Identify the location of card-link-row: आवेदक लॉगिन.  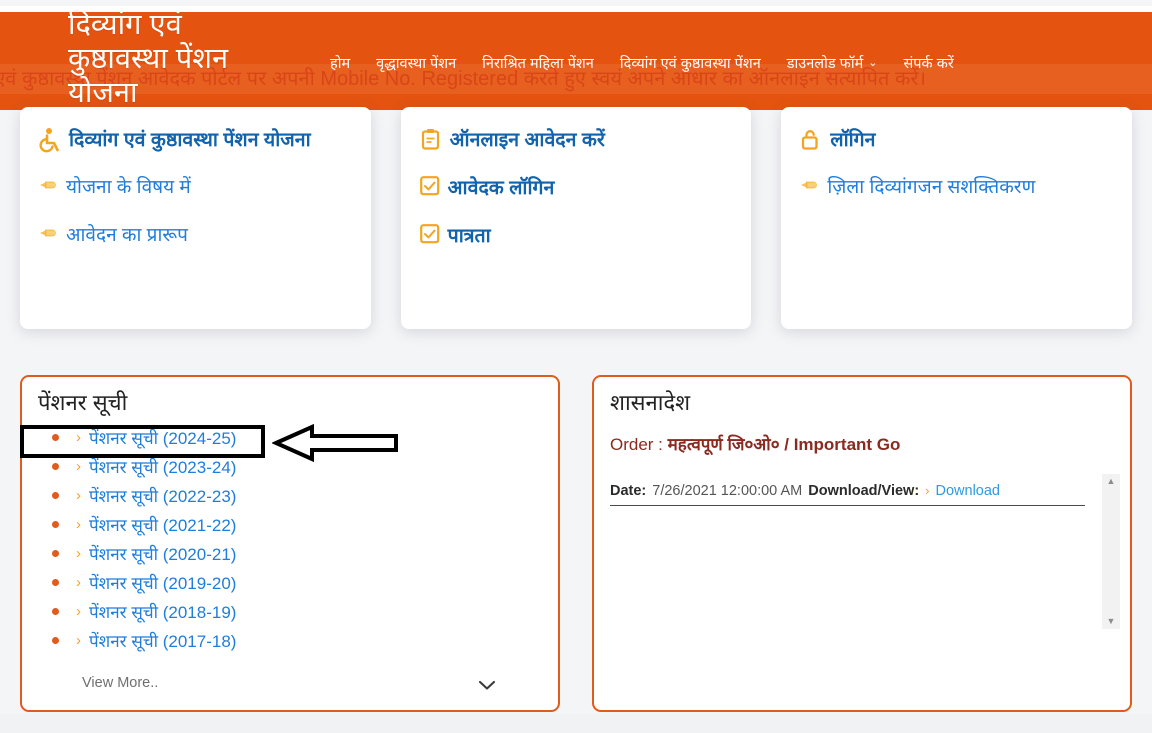
(576, 188).